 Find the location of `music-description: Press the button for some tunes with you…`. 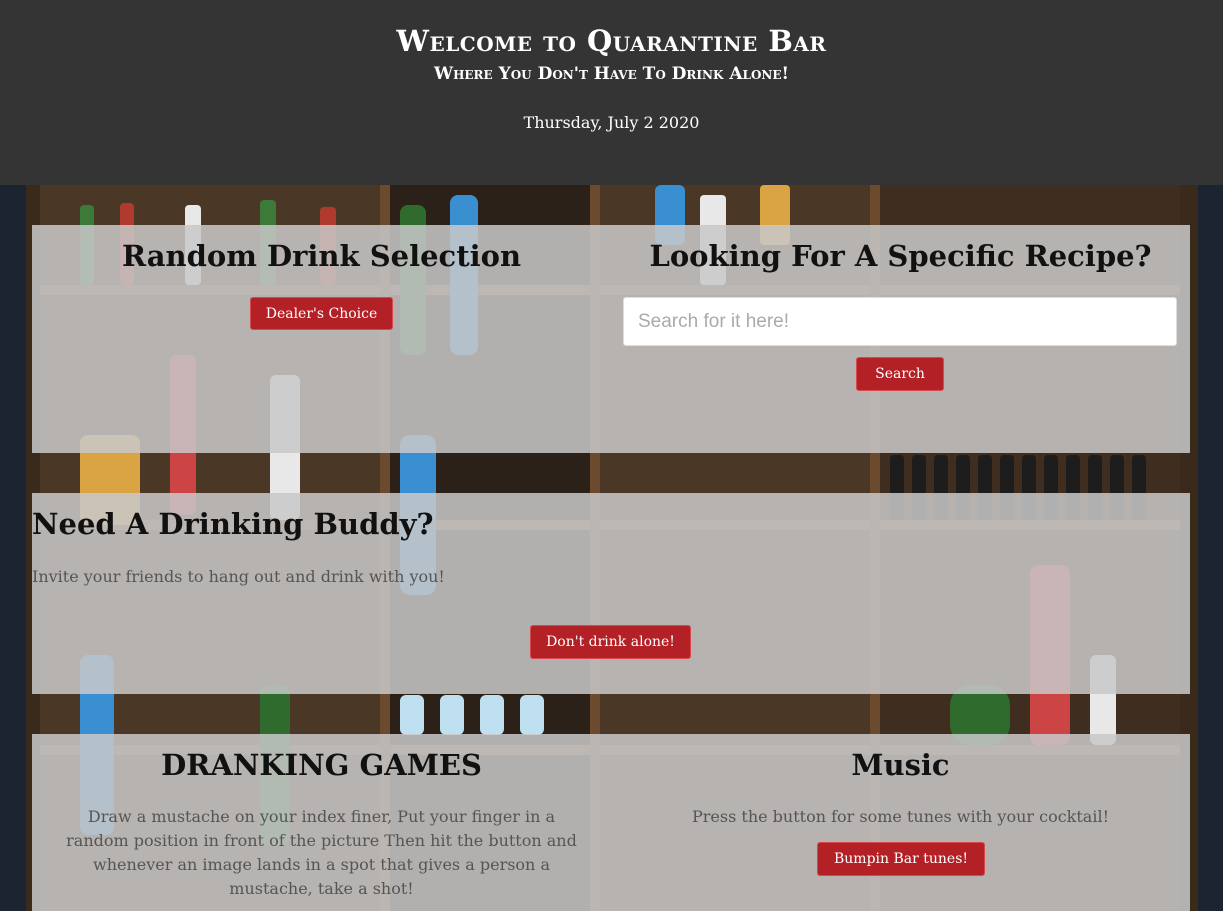

music-description: Press the button for some tunes with you… is located at coordinates (900, 816).